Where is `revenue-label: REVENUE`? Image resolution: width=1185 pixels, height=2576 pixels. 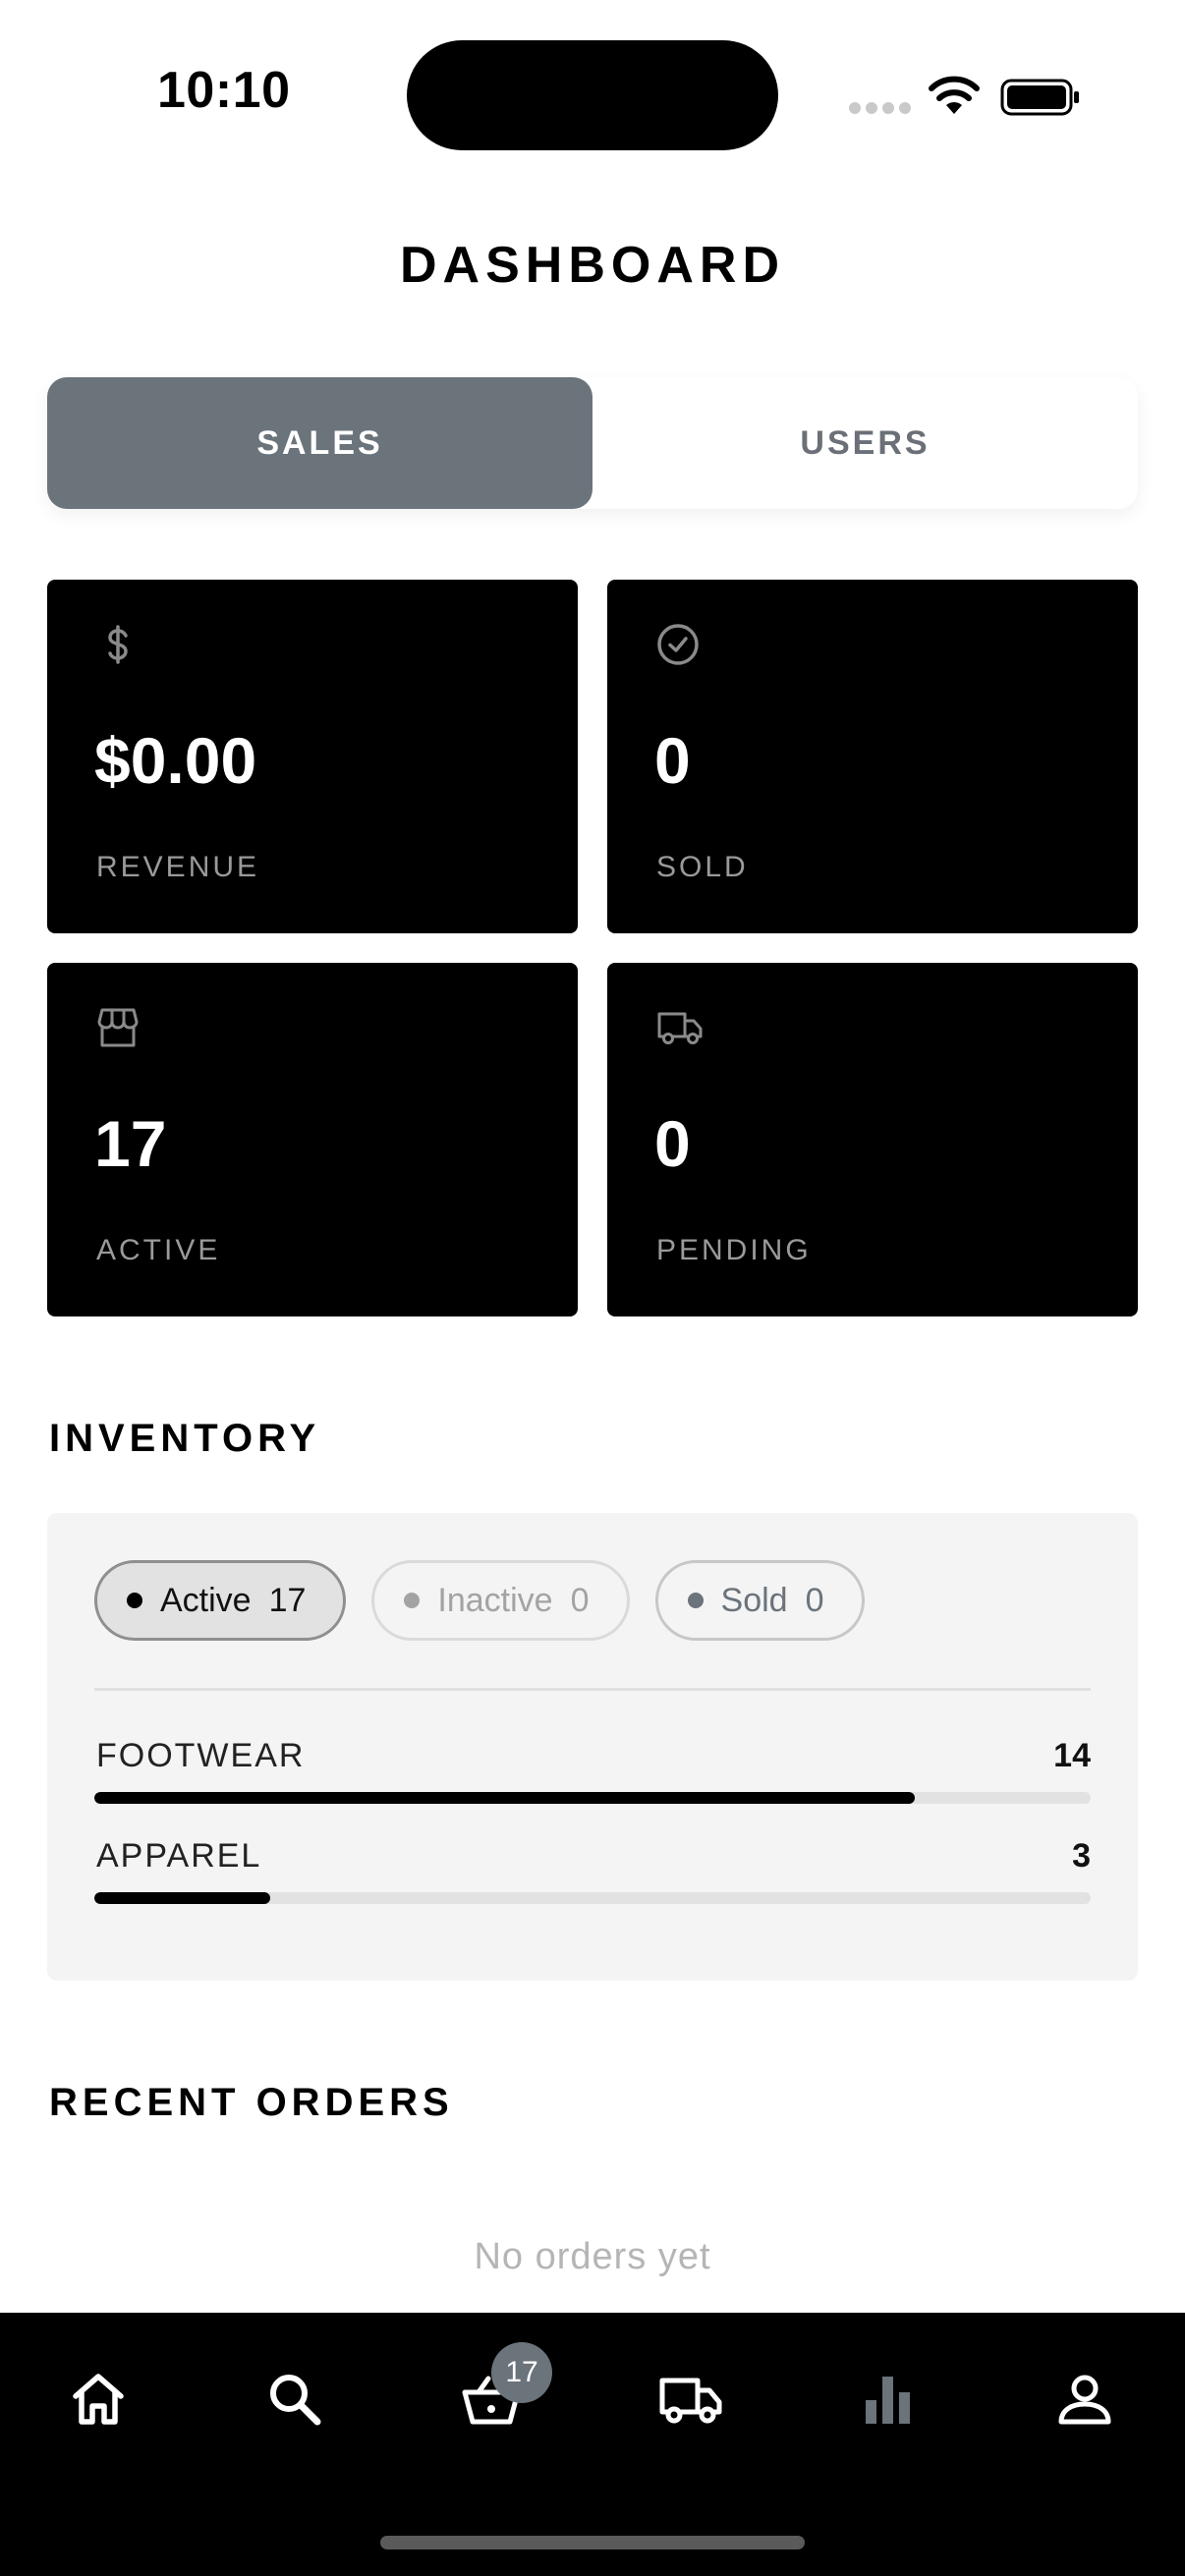
revenue-label: REVENUE is located at coordinates (178, 867).